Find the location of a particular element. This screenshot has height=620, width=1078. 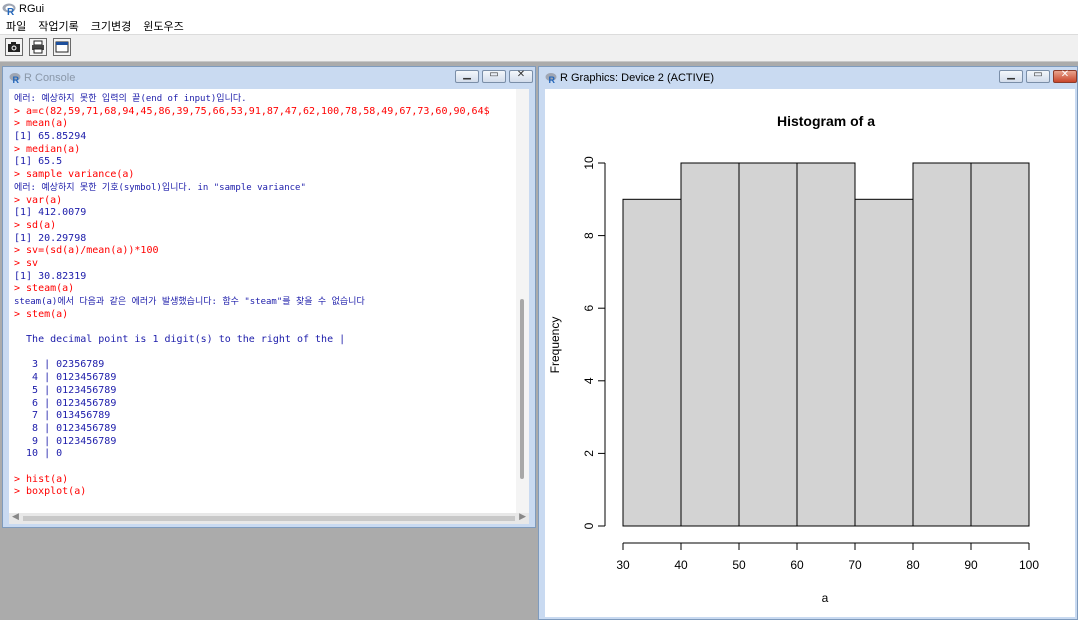

print-button is located at coordinates (38, 47).